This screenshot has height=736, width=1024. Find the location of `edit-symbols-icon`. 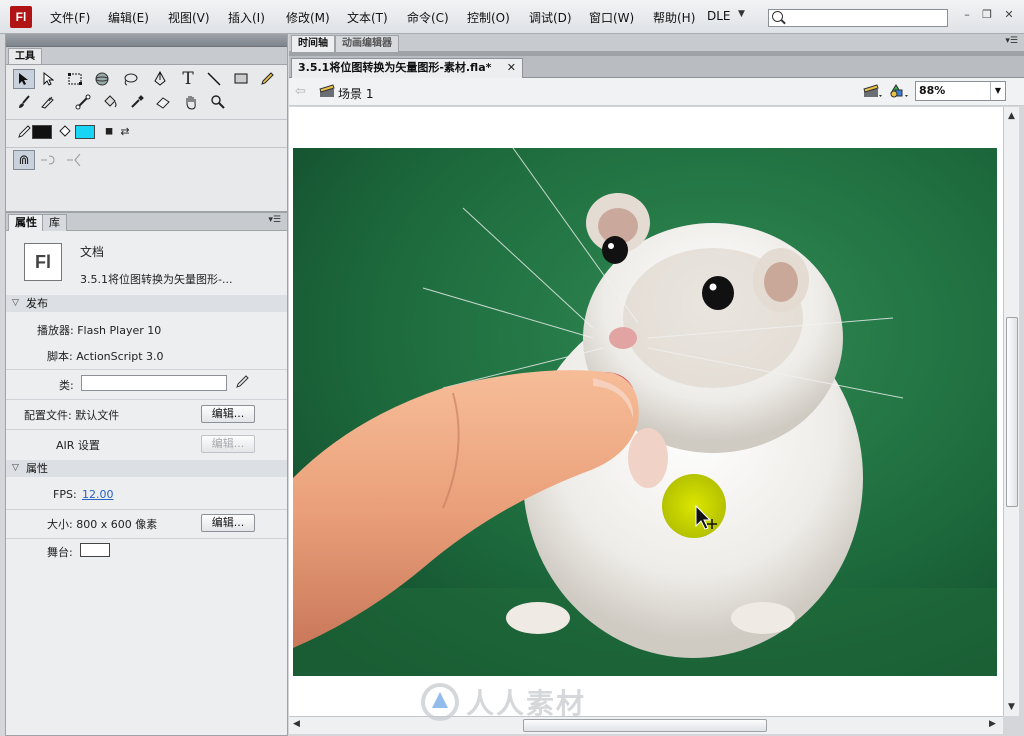

edit-symbols-icon is located at coordinates (899, 92).